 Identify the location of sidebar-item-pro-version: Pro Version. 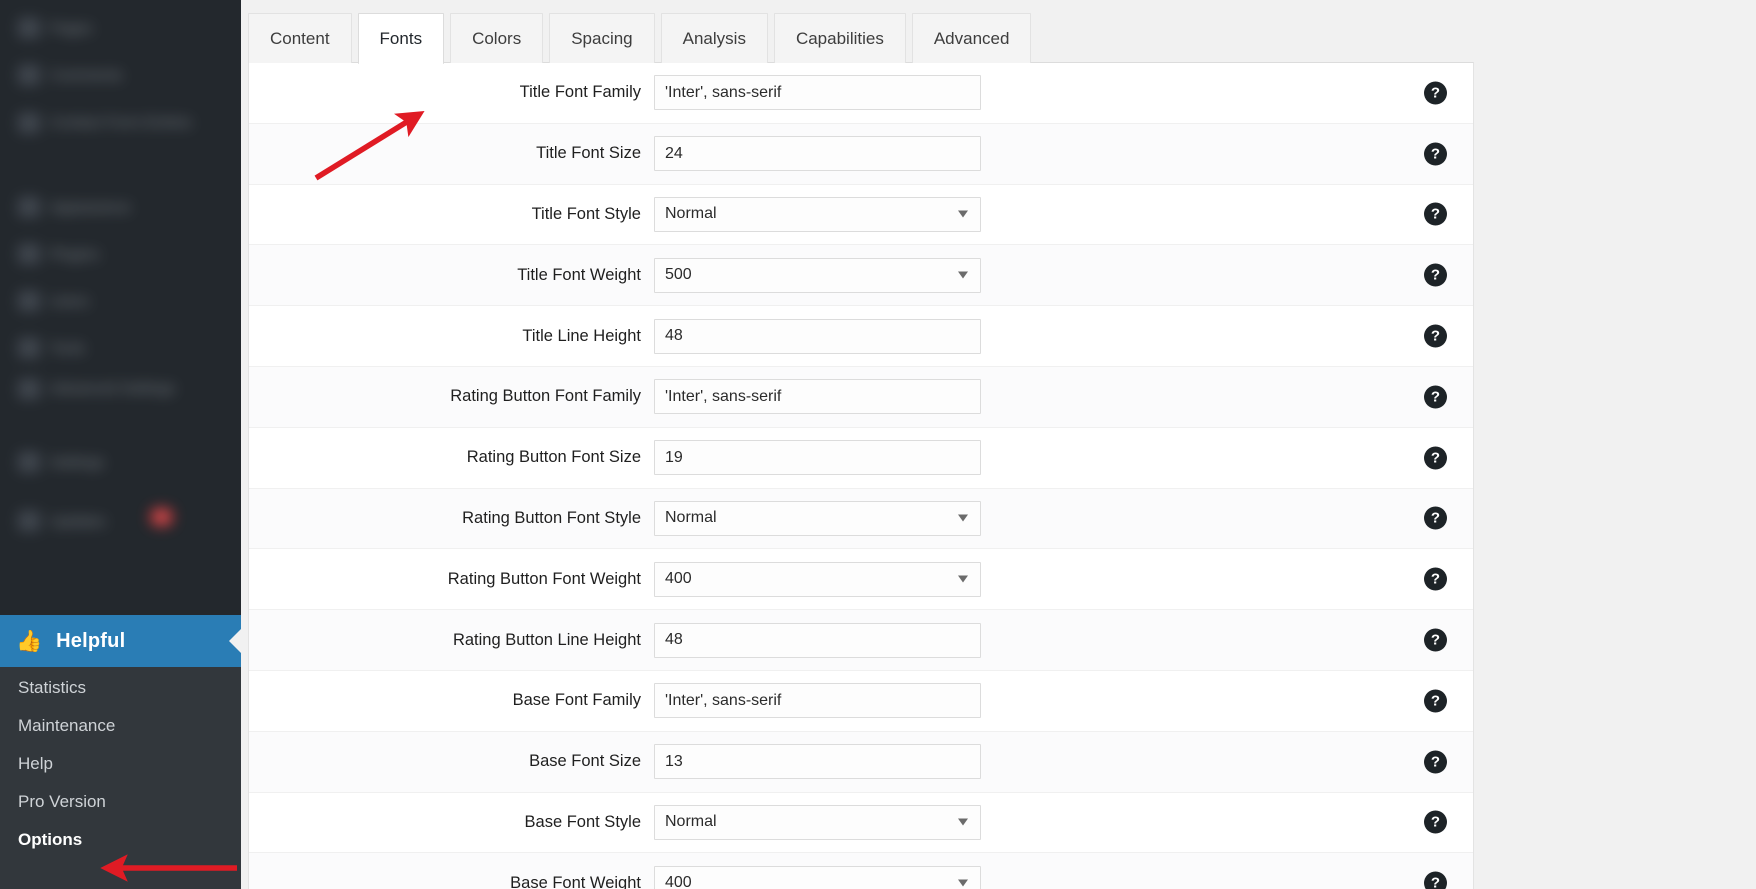
(120, 802).